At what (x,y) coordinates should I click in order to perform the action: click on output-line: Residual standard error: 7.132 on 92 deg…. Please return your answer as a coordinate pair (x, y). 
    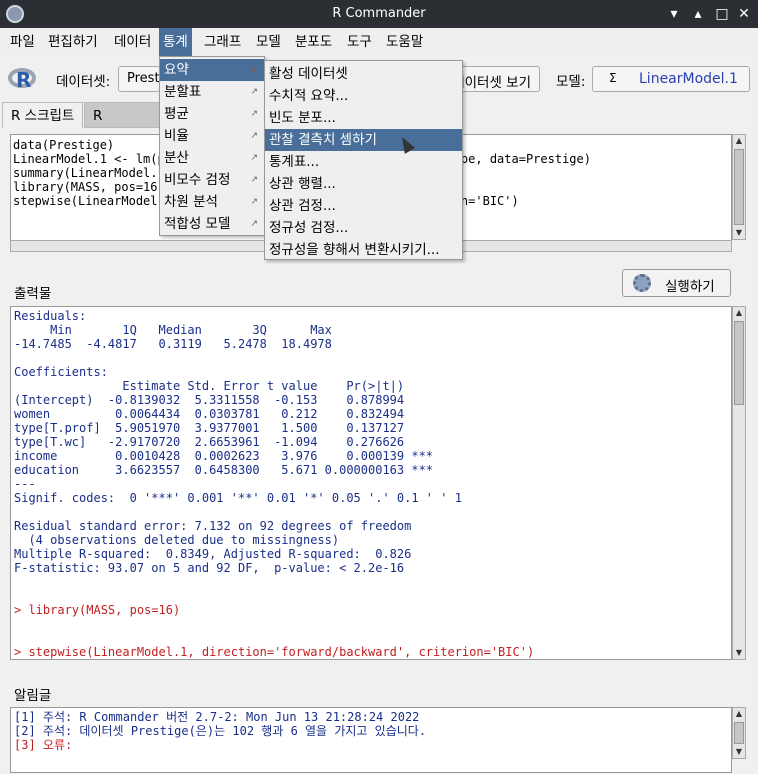
    Looking at the image, I should click on (213, 526).